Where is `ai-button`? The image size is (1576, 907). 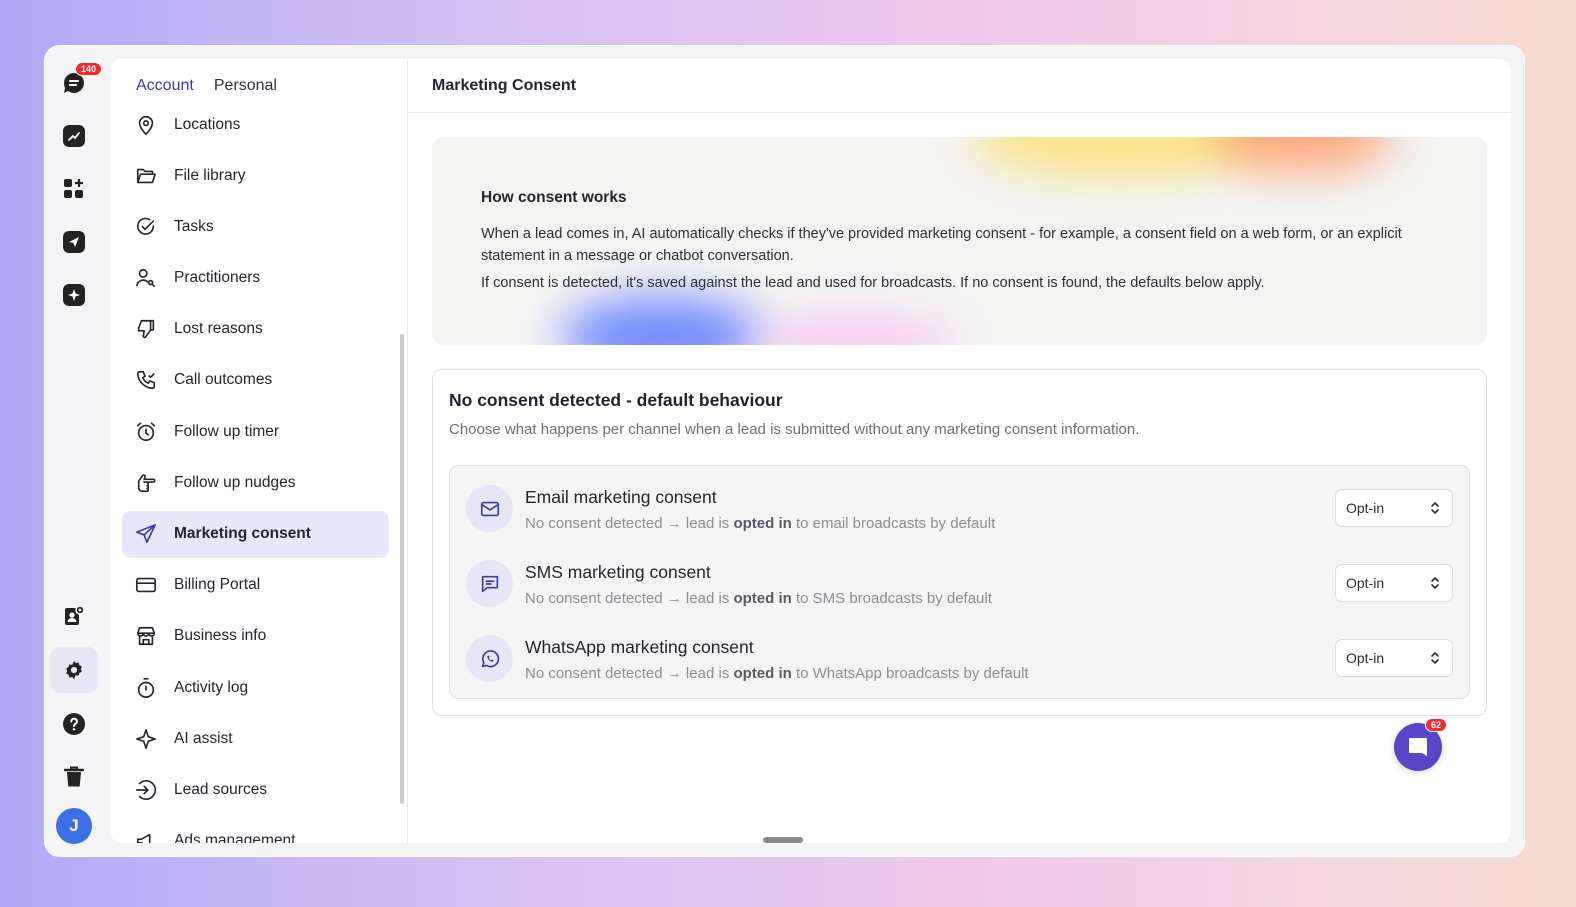
ai-button is located at coordinates (74, 295).